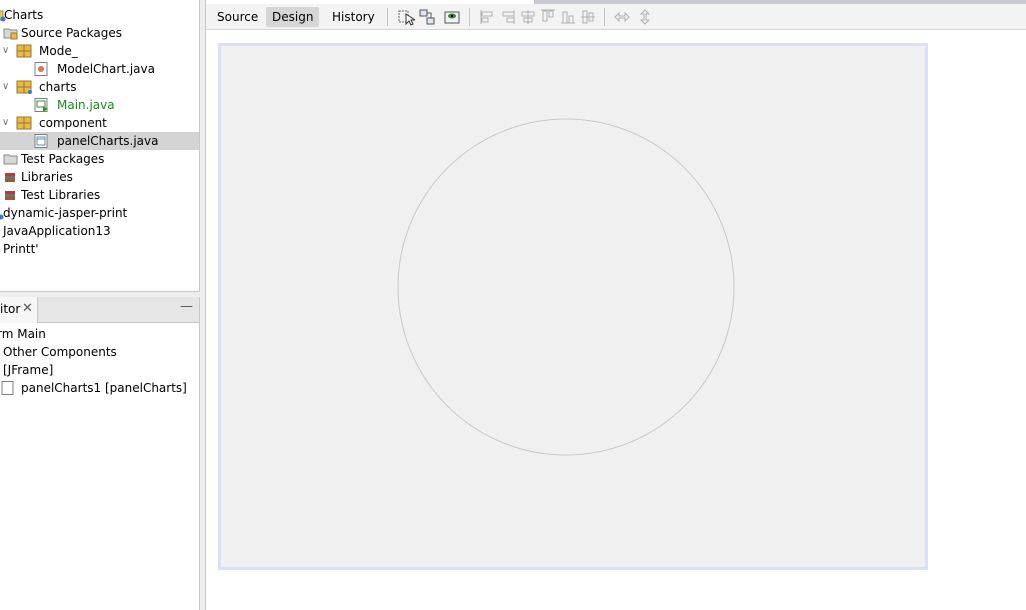  What do you see at coordinates (99, 249) in the screenshot?
I see `tree-node-project-printt: Printt'` at bounding box center [99, 249].